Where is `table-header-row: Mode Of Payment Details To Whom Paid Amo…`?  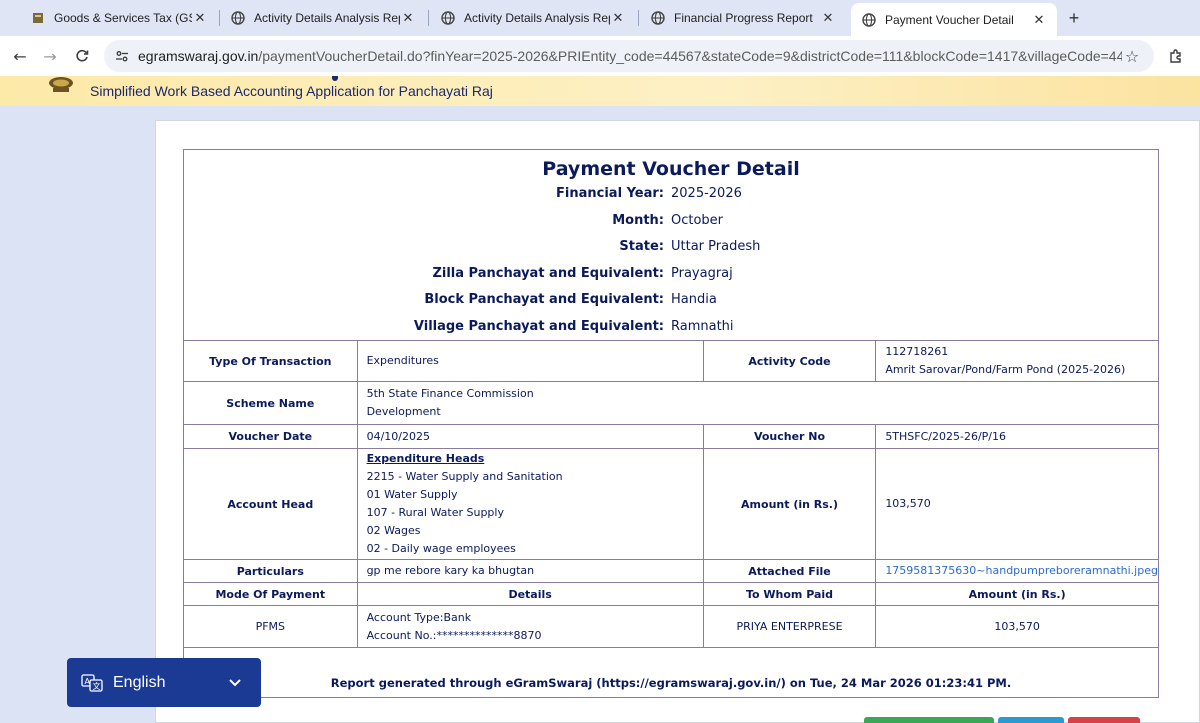
table-header-row: Mode Of Payment Details To Whom Paid Amo… is located at coordinates (671, 594).